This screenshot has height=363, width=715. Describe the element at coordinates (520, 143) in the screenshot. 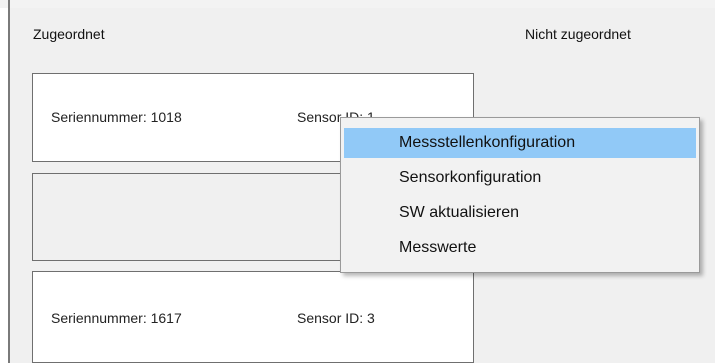

I see `menu-item-messstellenkonfiguration: Messstellenkonfiguration` at that location.